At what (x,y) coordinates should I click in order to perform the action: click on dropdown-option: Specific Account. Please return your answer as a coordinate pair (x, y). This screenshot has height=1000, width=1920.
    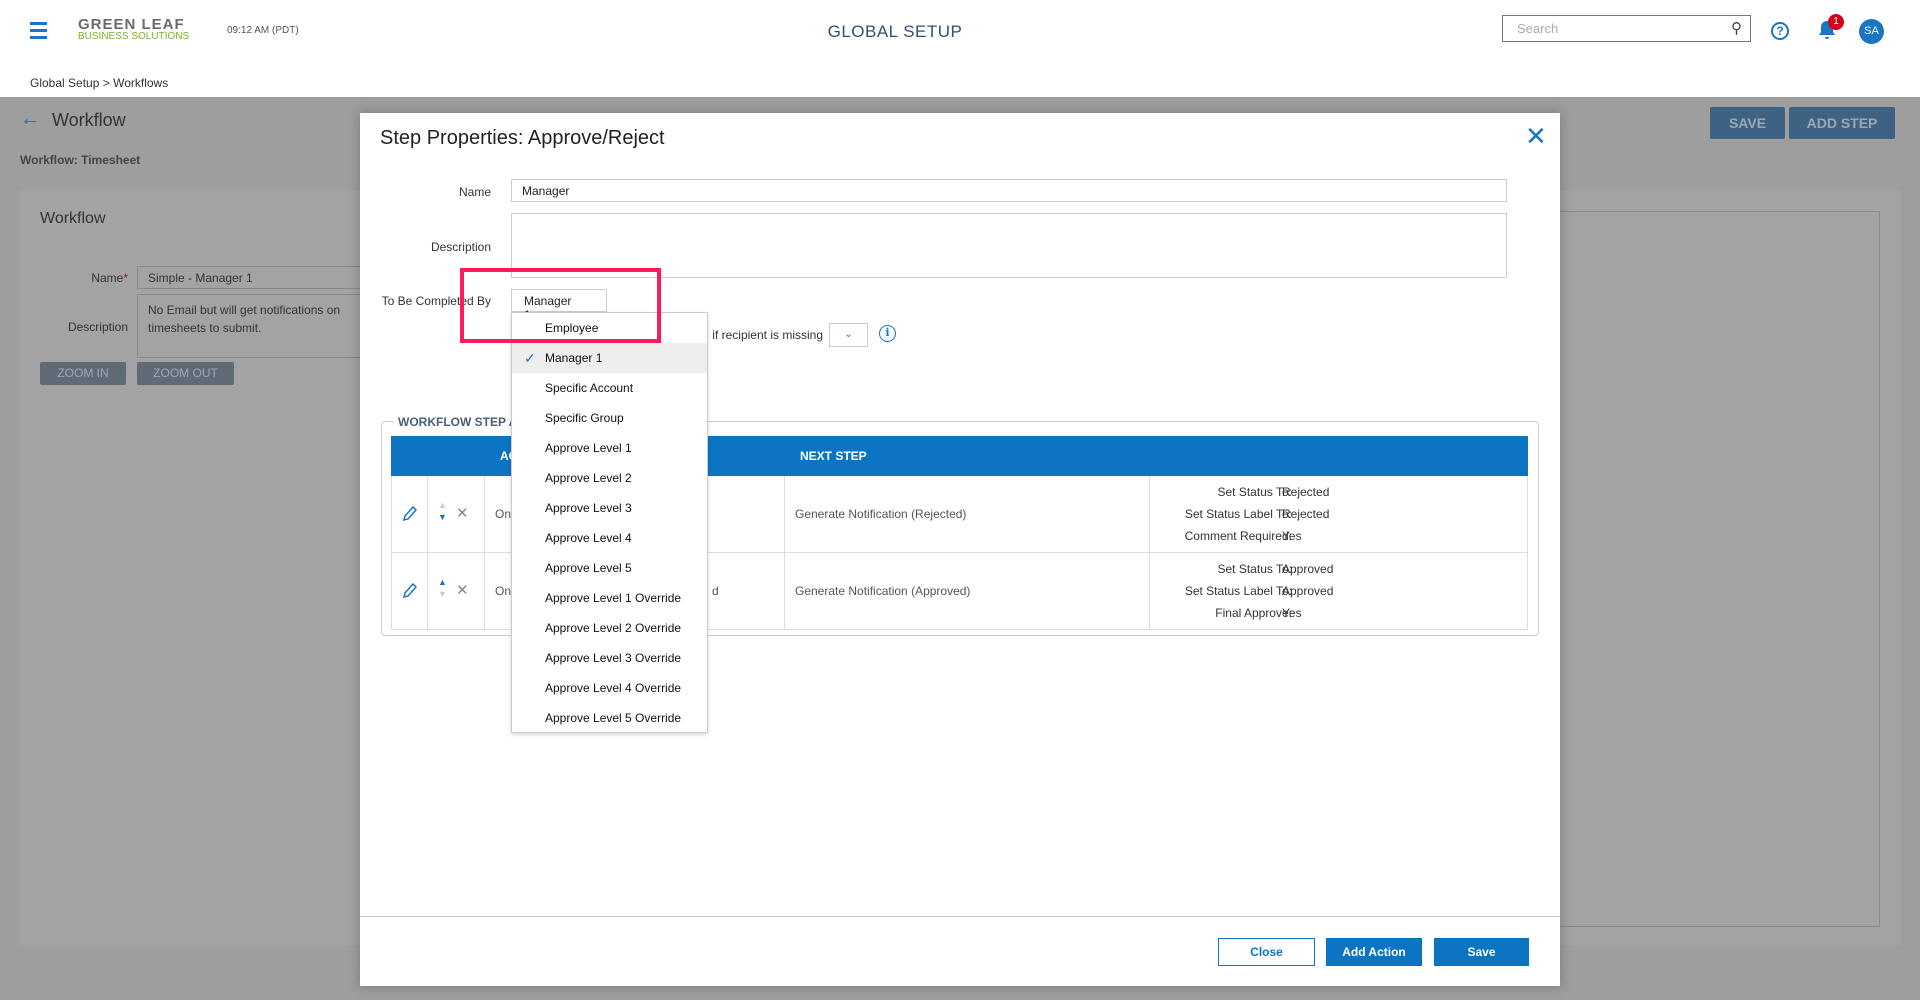
    Looking at the image, I should click on (609, 388).